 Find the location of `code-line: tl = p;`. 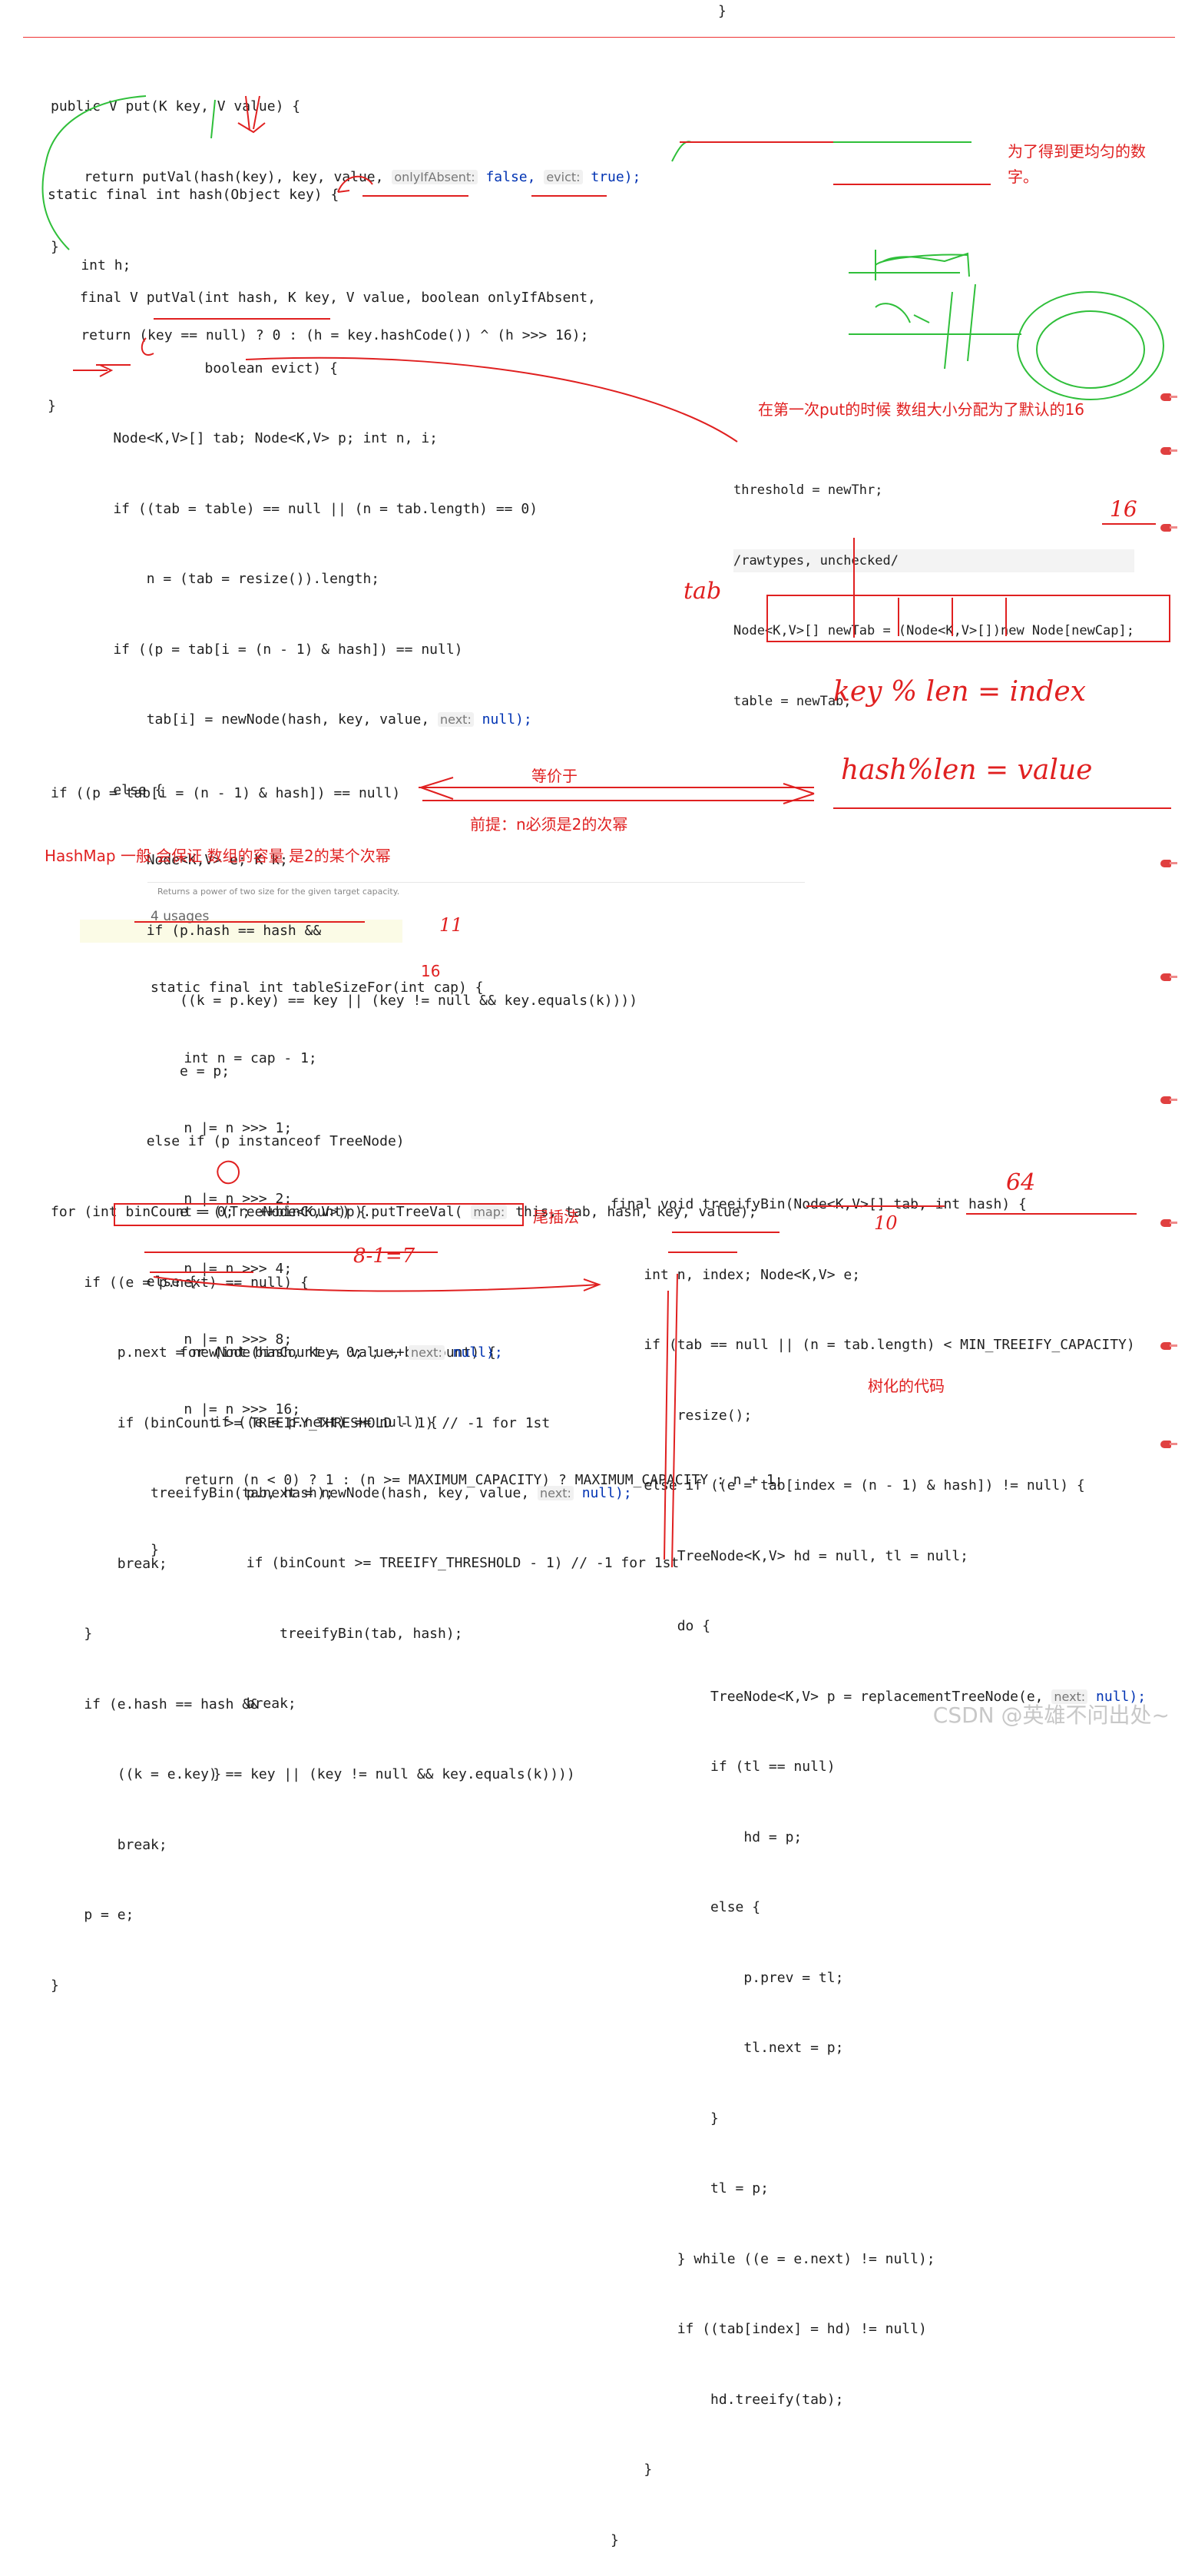

code-line: tl = p; is located at coordinates (690, 2188).